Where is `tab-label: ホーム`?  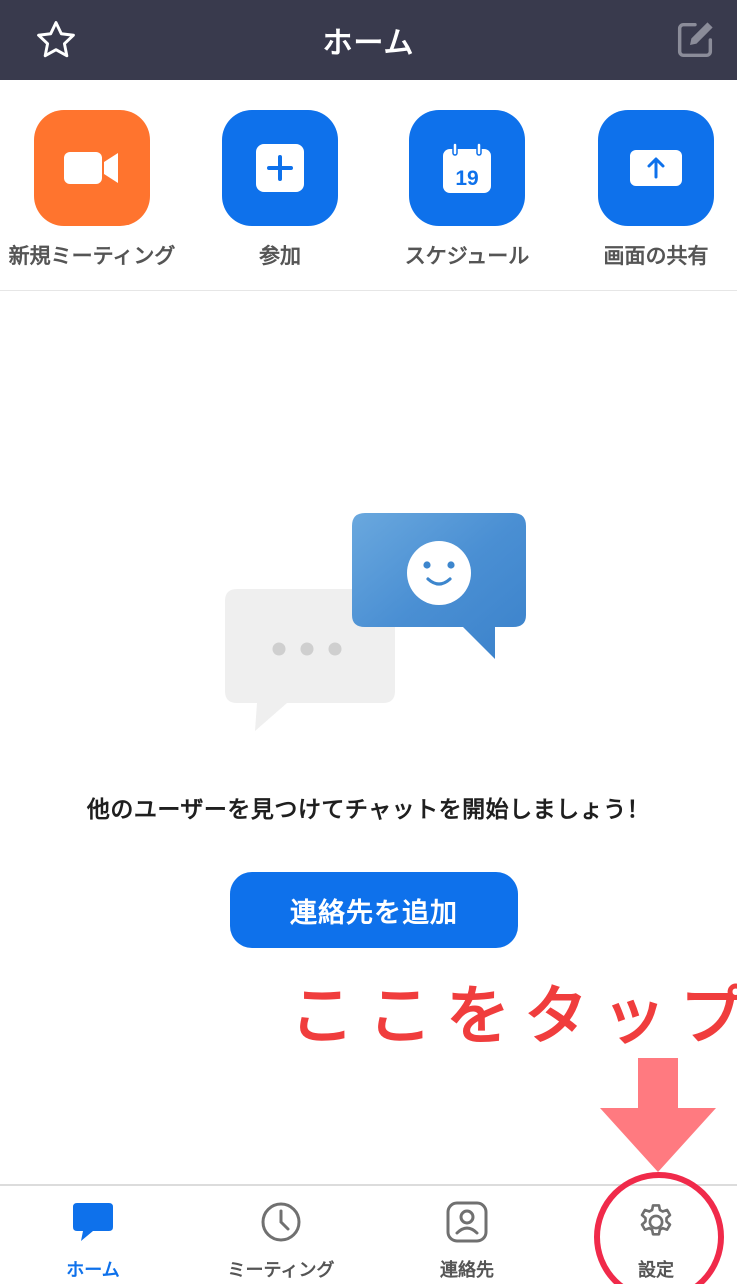 tab-label: ホーム is located at coordinates (93, 1270).